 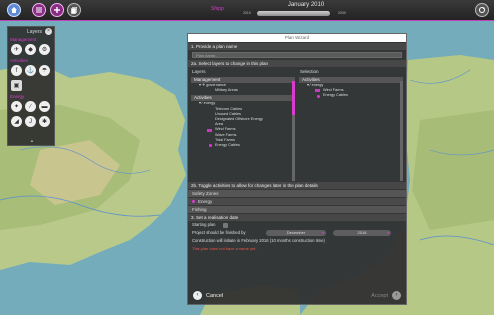 I want to click on layers-scrollbar, so click(x=293, y=131).